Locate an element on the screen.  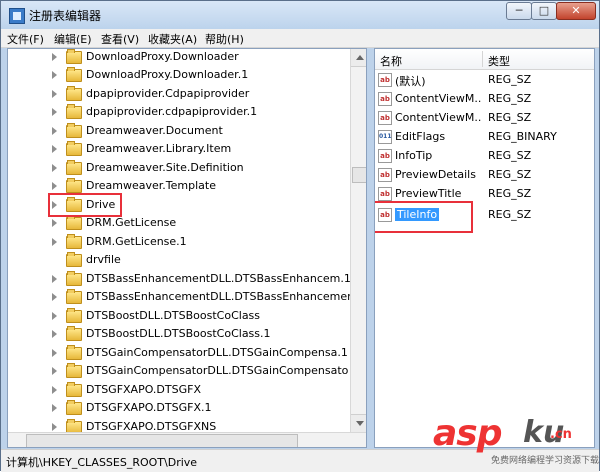
tree-item: drvfile is located at coordinates (178, 261).